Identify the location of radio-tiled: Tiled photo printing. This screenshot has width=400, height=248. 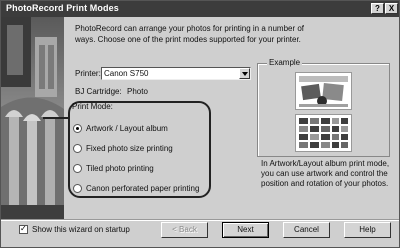
(113, 168).